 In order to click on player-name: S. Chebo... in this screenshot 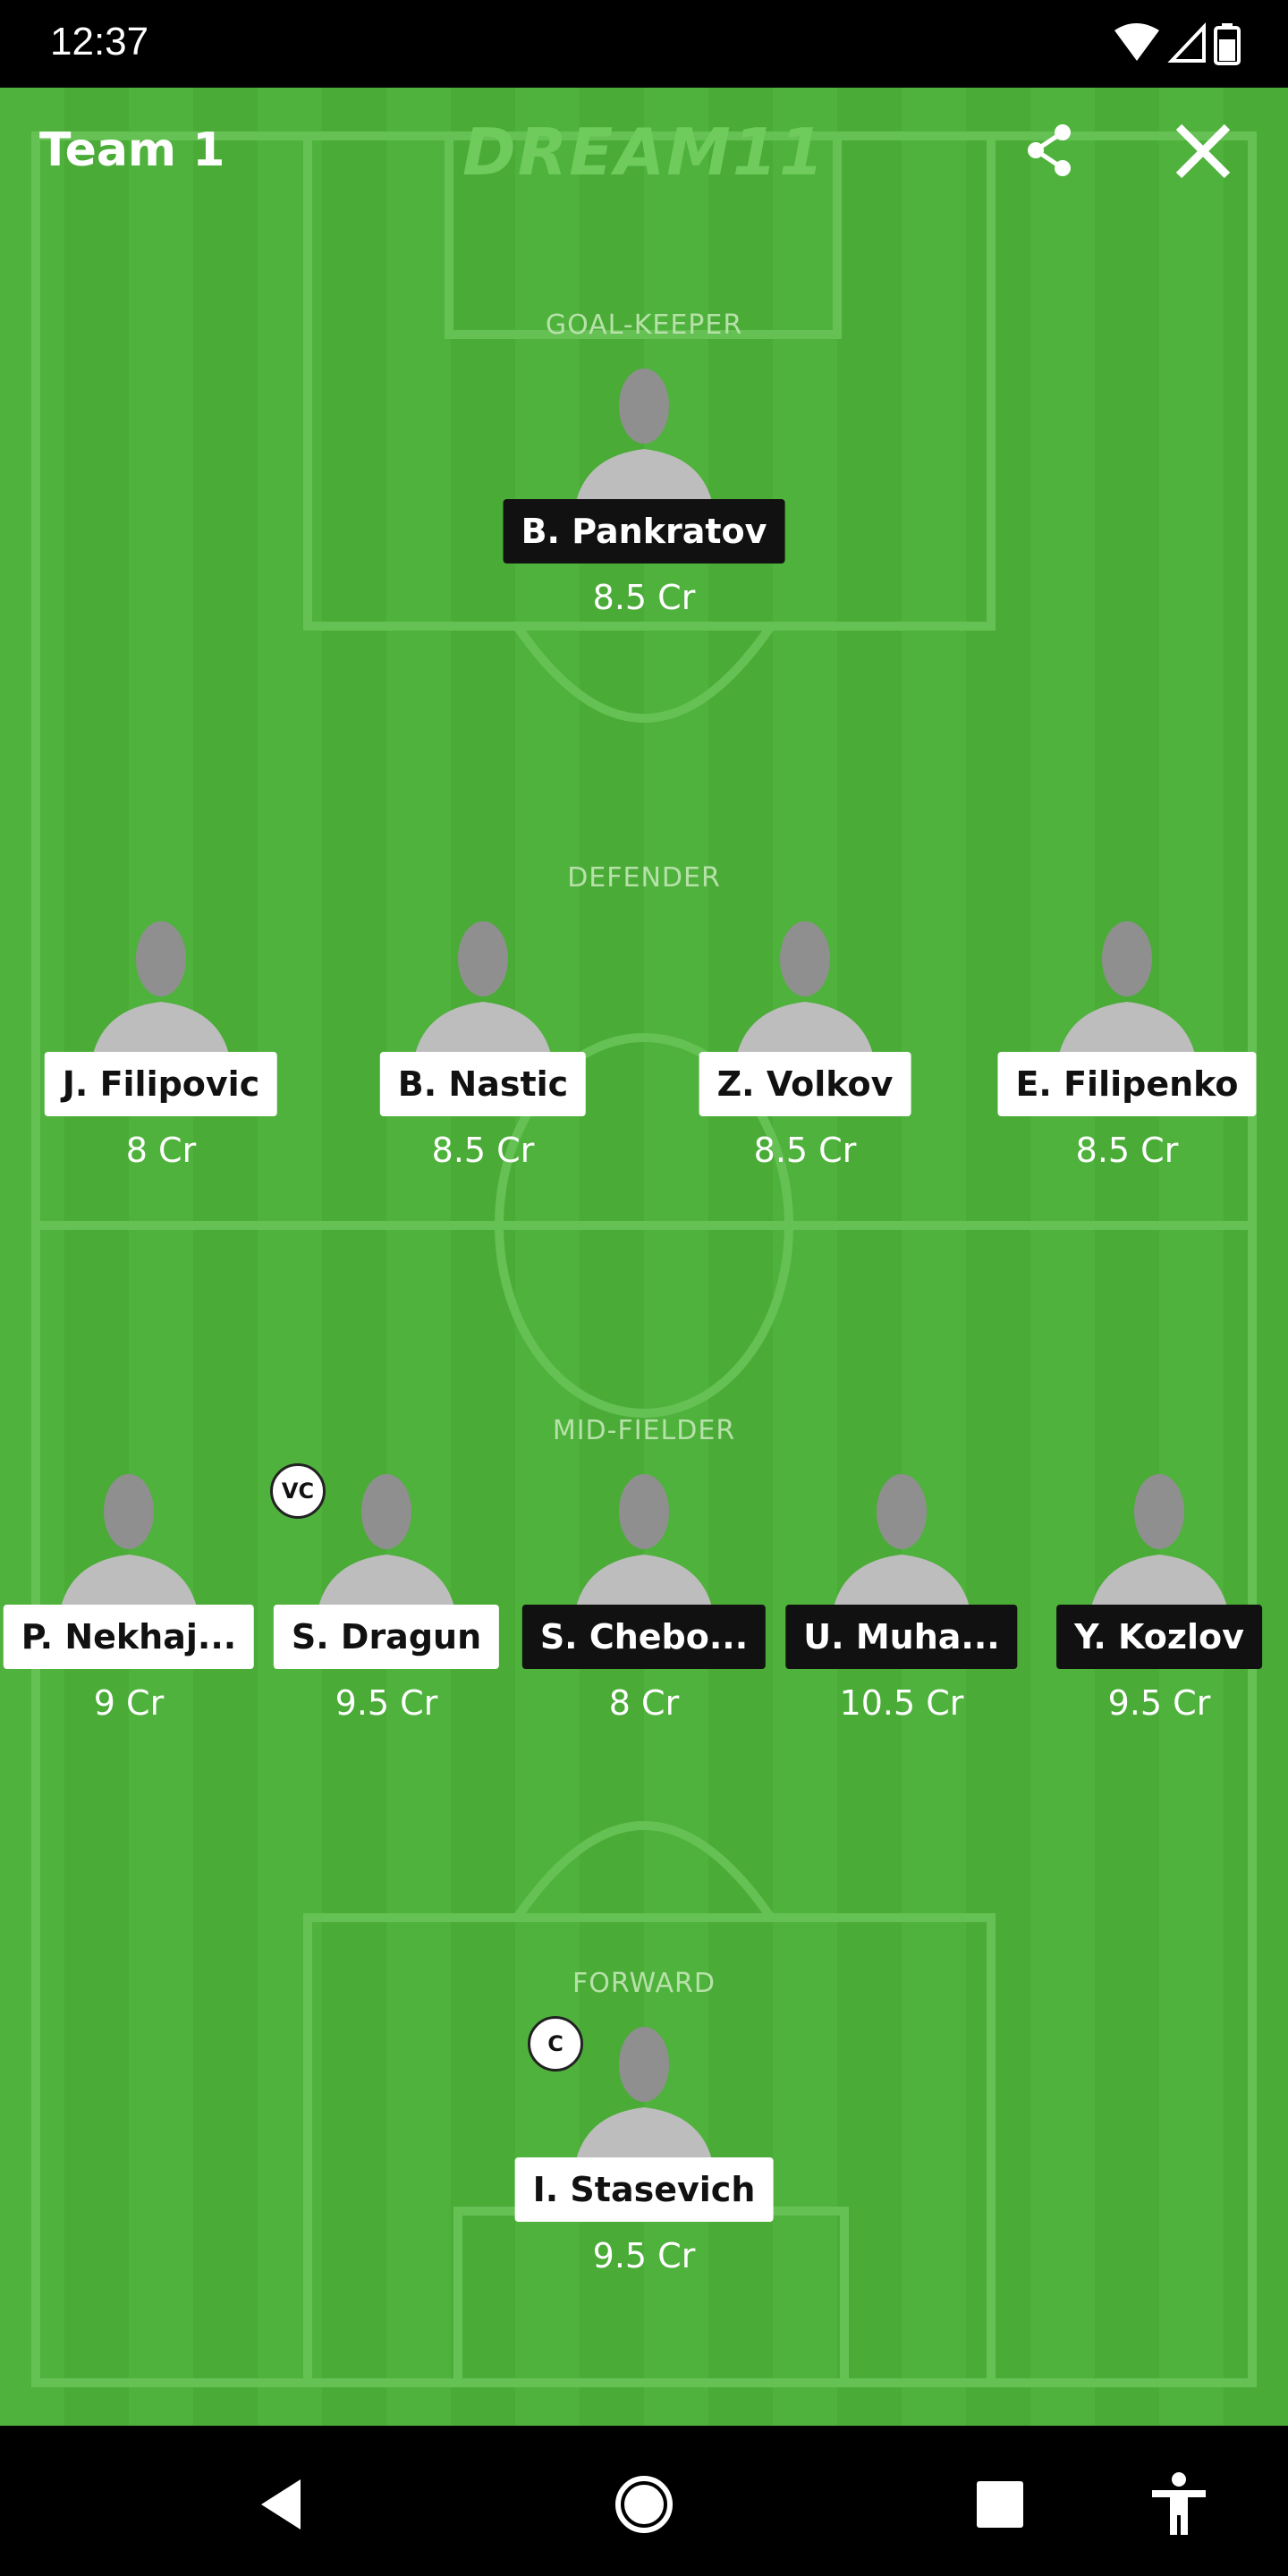, I will do `click(644, 1637)`.